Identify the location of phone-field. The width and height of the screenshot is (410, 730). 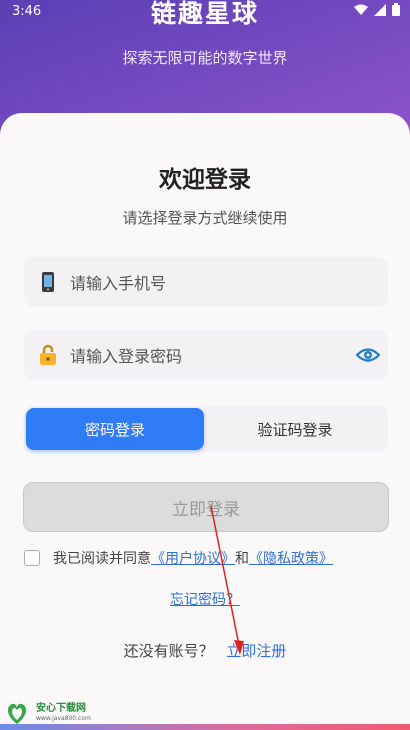
(206, 283).